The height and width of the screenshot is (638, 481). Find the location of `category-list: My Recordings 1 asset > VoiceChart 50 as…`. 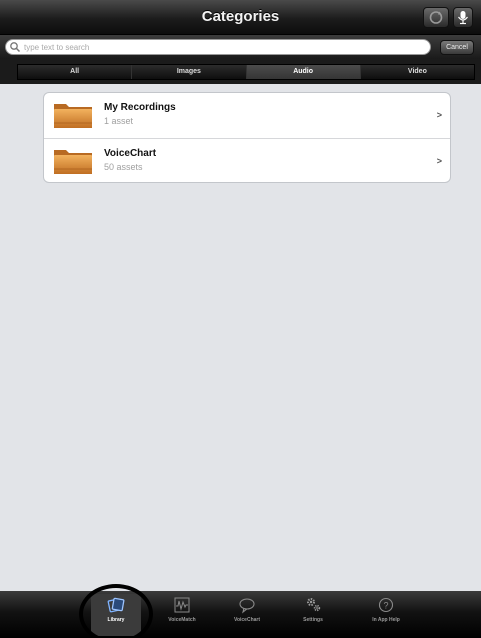

category-list: My Recordings 1 asset > VoiceChart 50 as… is located at coordinates (247, 137).